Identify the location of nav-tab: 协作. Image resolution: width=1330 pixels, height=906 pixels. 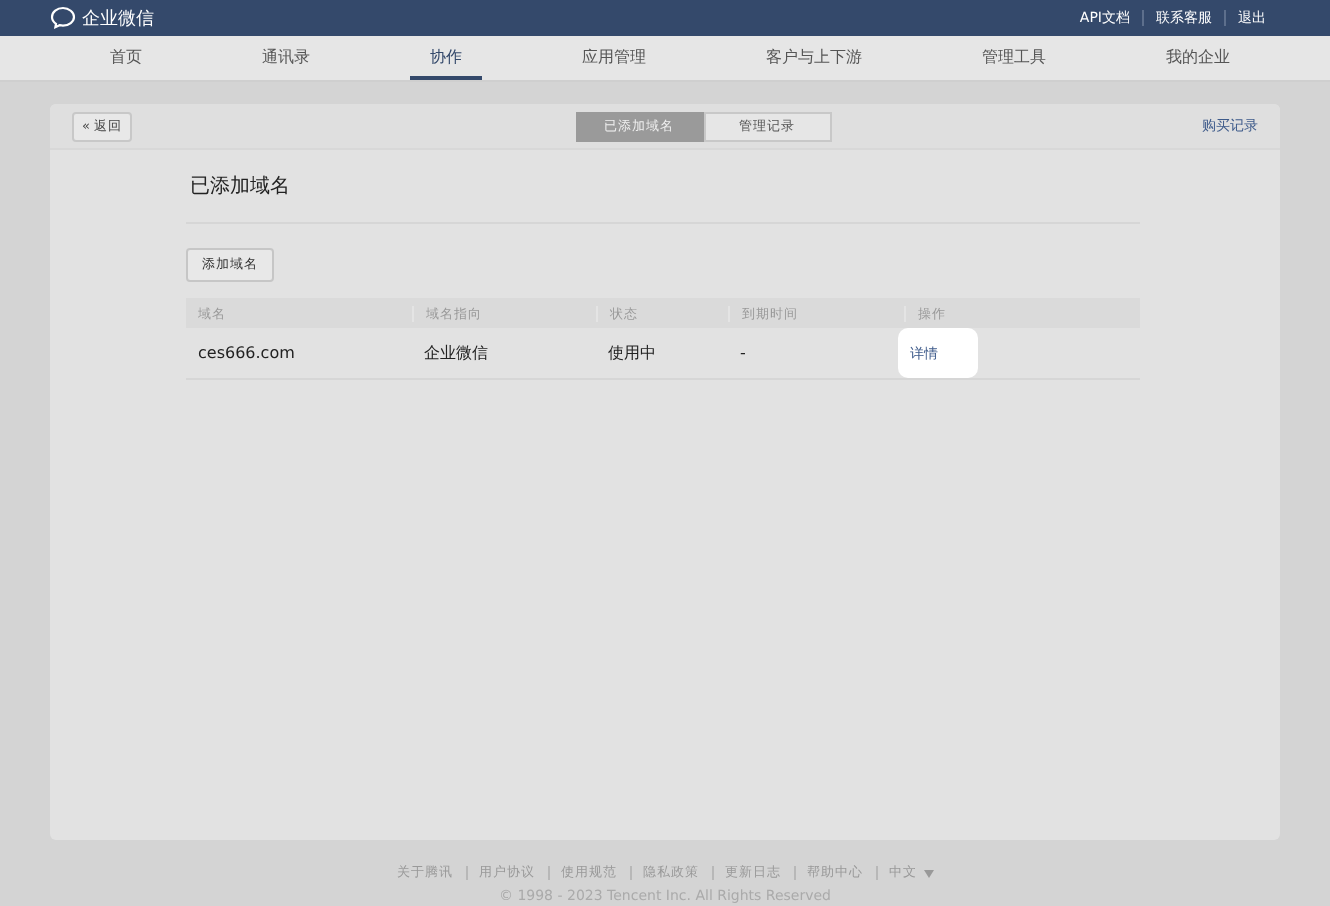
(446, 58).